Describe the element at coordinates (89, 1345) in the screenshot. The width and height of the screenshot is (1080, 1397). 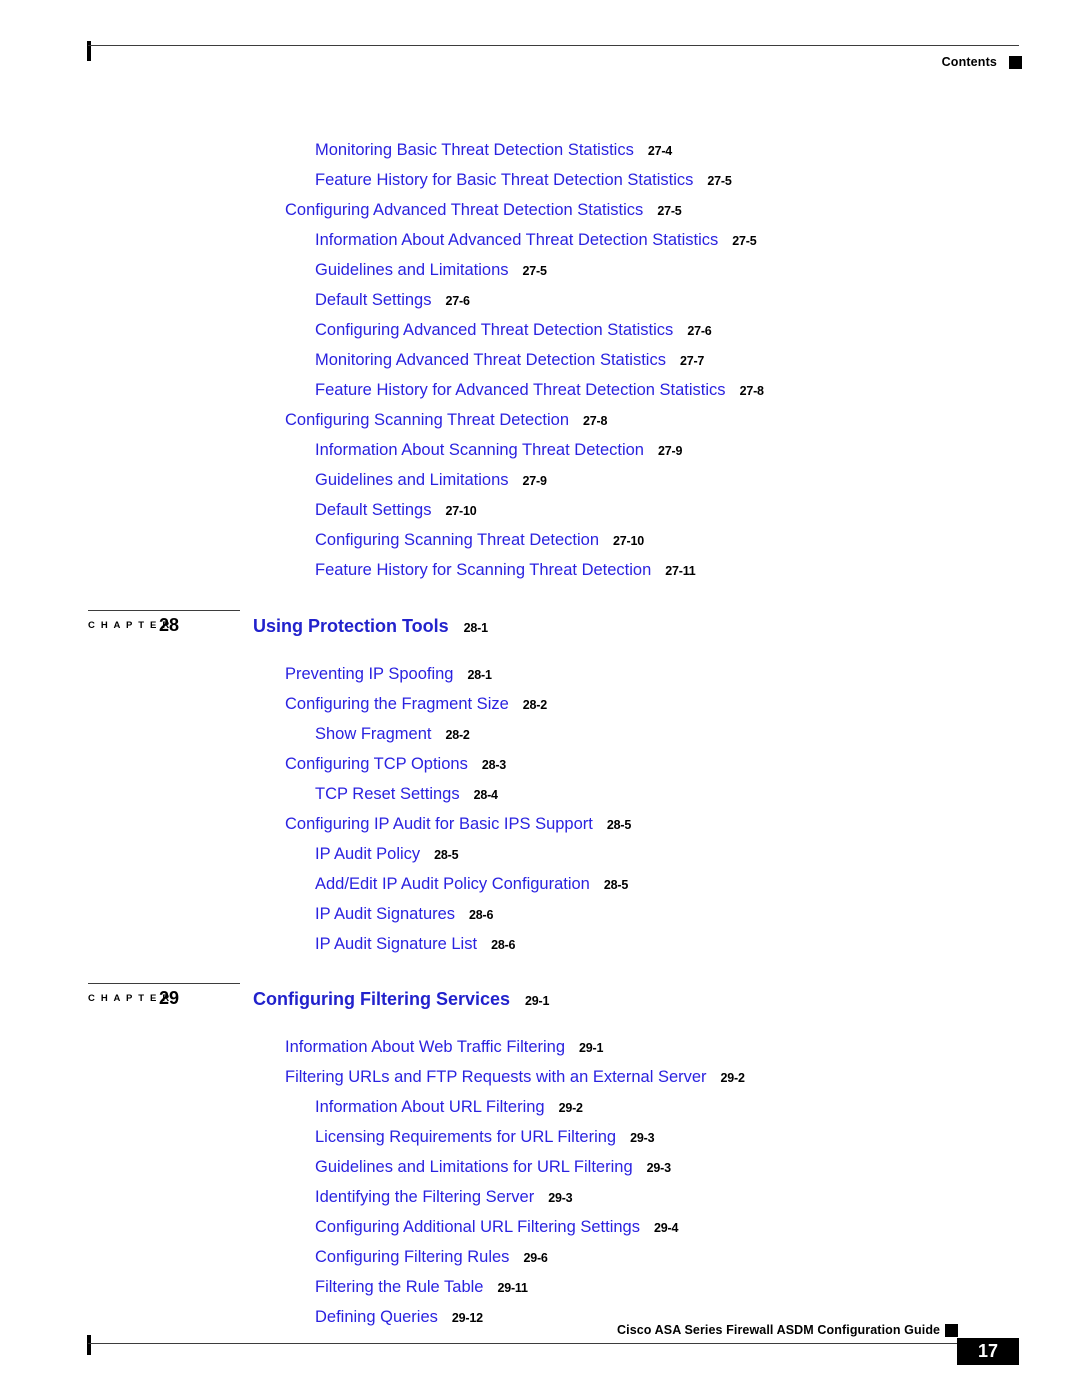
I see `footer-left-tick-mark` at that location.